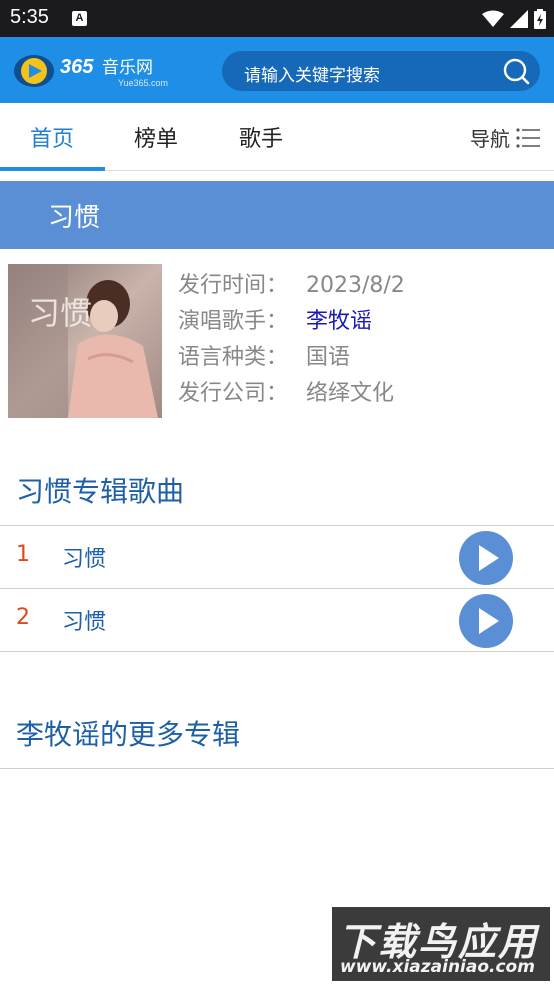  I want to click on nav-label: 导航, so click(490, 139).